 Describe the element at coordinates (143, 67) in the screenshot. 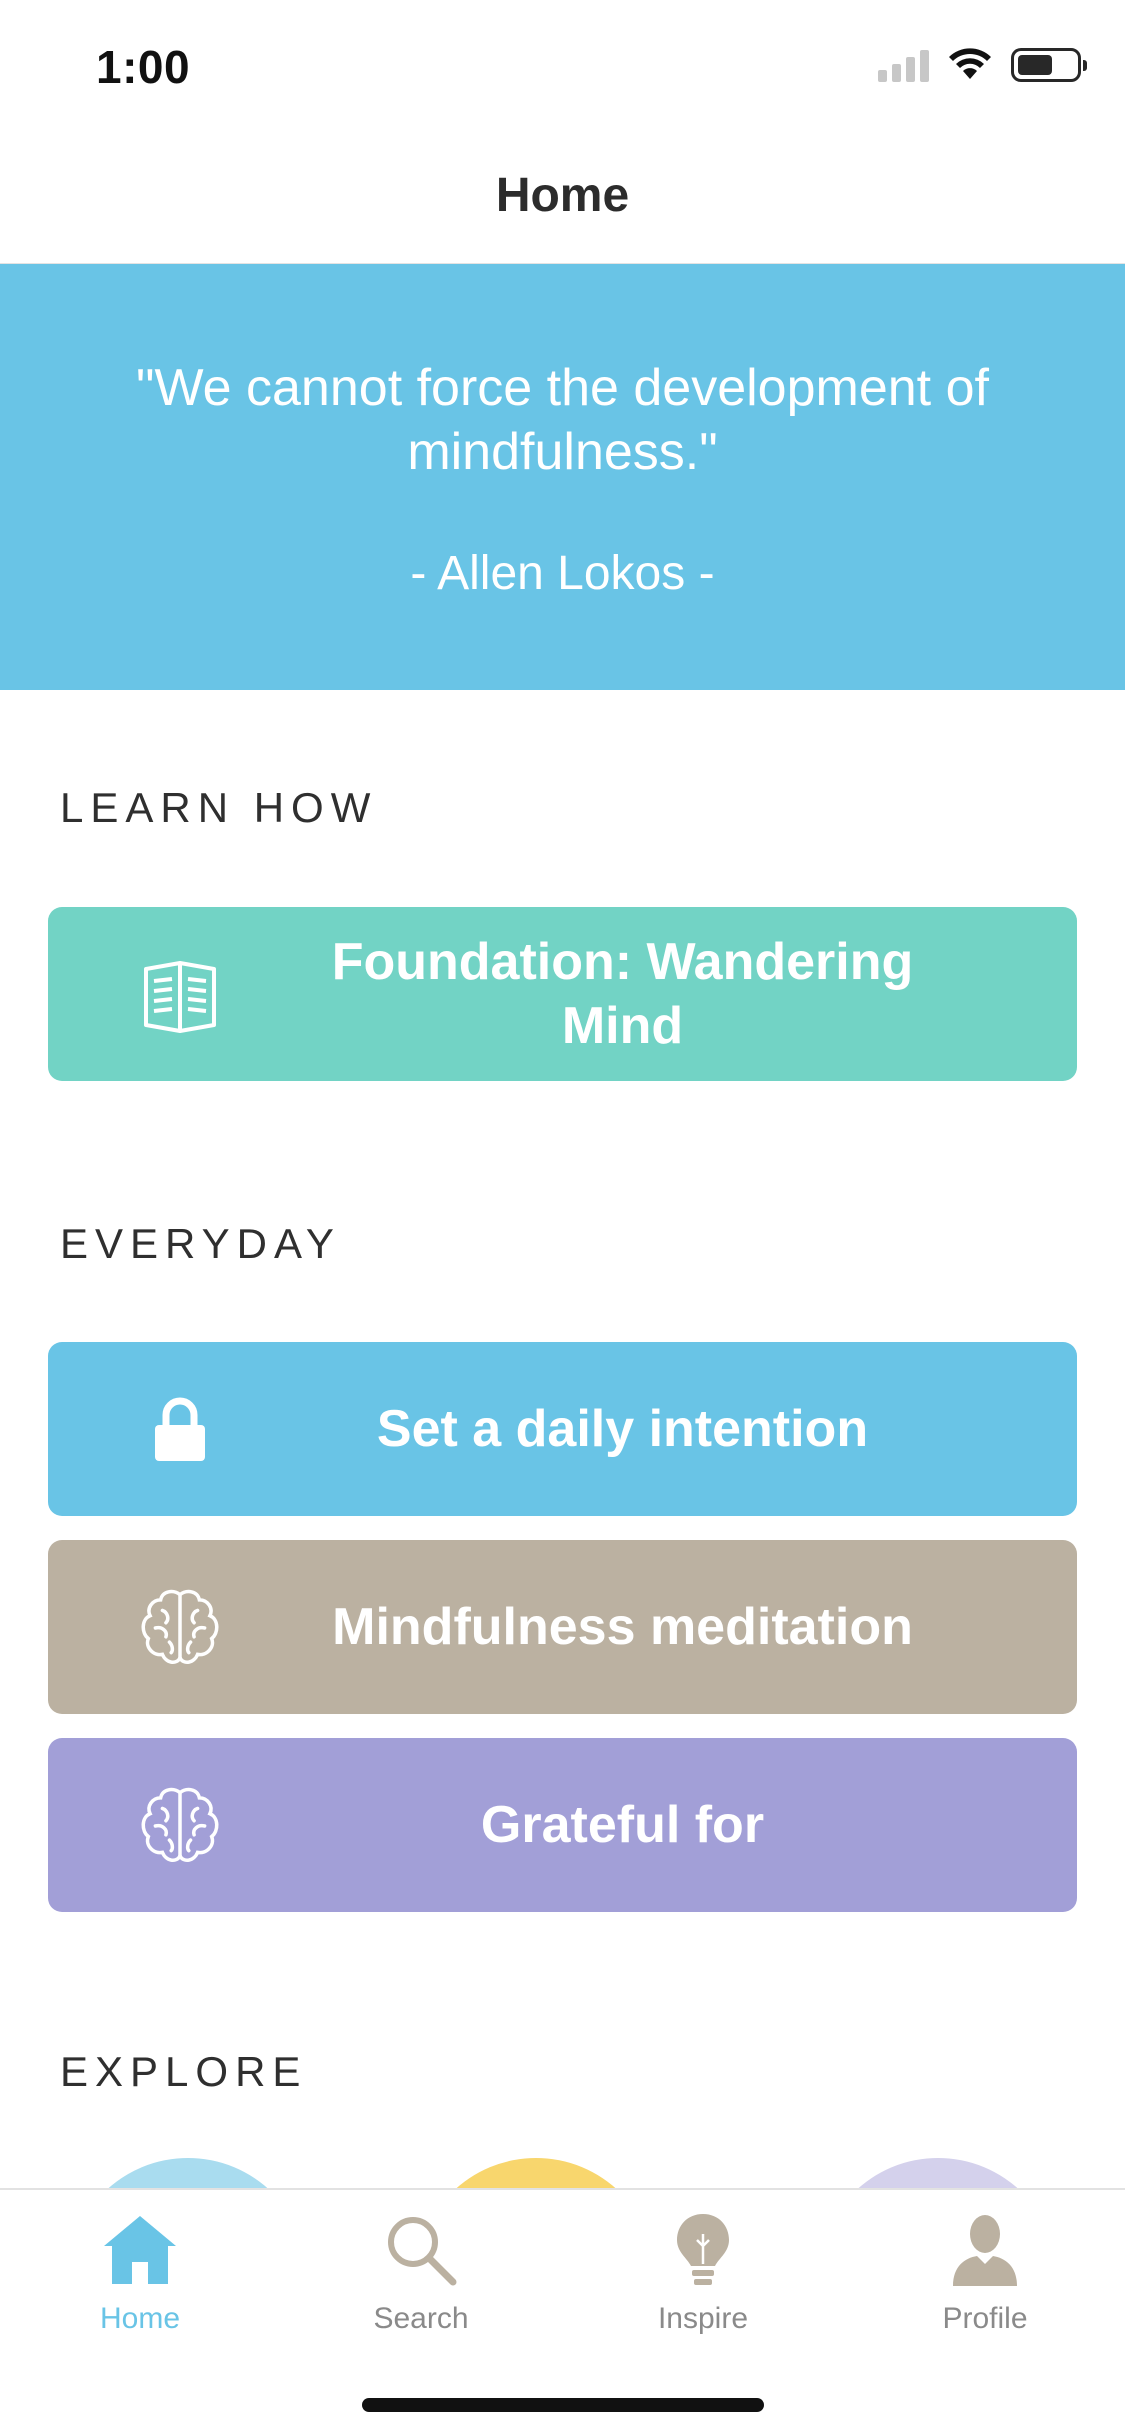

I see `status-time: 1:00` at that location.